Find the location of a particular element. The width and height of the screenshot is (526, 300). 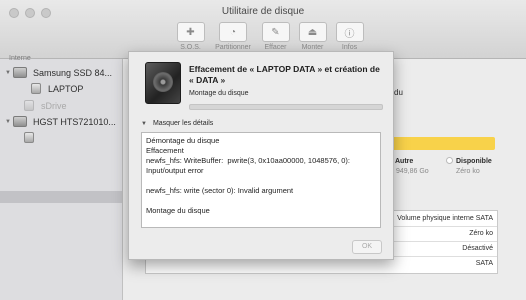

ok-button: OK is located at coordinates (367, 247).